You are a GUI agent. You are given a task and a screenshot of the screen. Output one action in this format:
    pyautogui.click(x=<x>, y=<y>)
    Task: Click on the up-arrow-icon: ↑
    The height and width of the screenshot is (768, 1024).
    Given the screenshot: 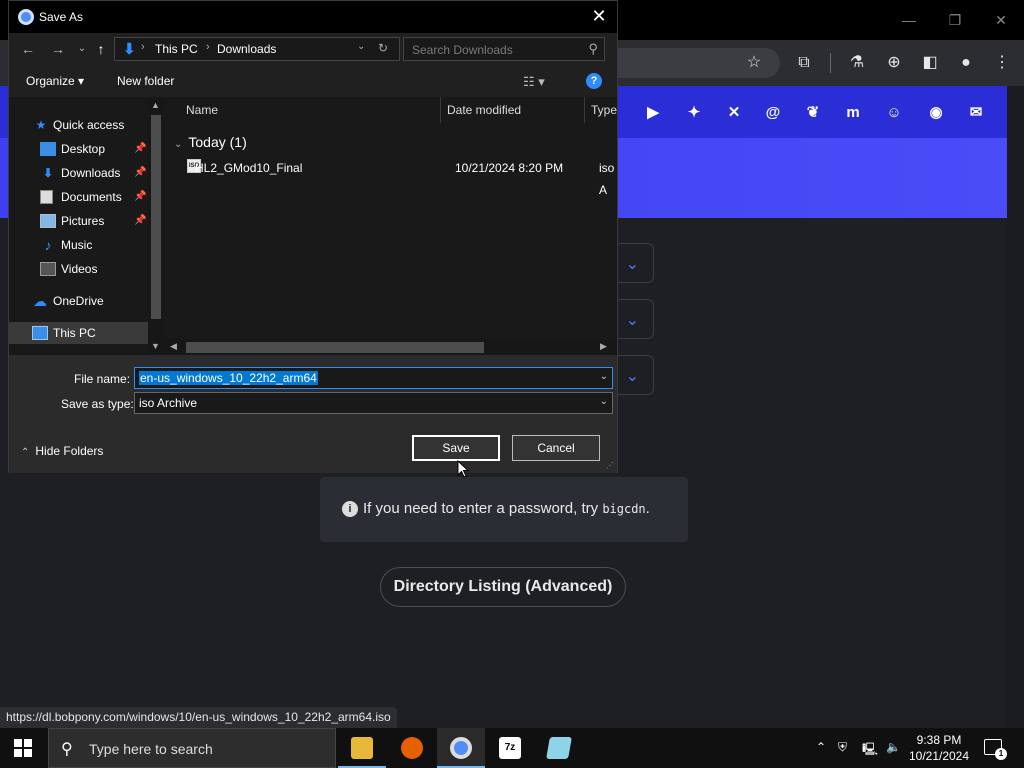 What is the action you would take?
    pyautogui.click(x=101, y=49)
    